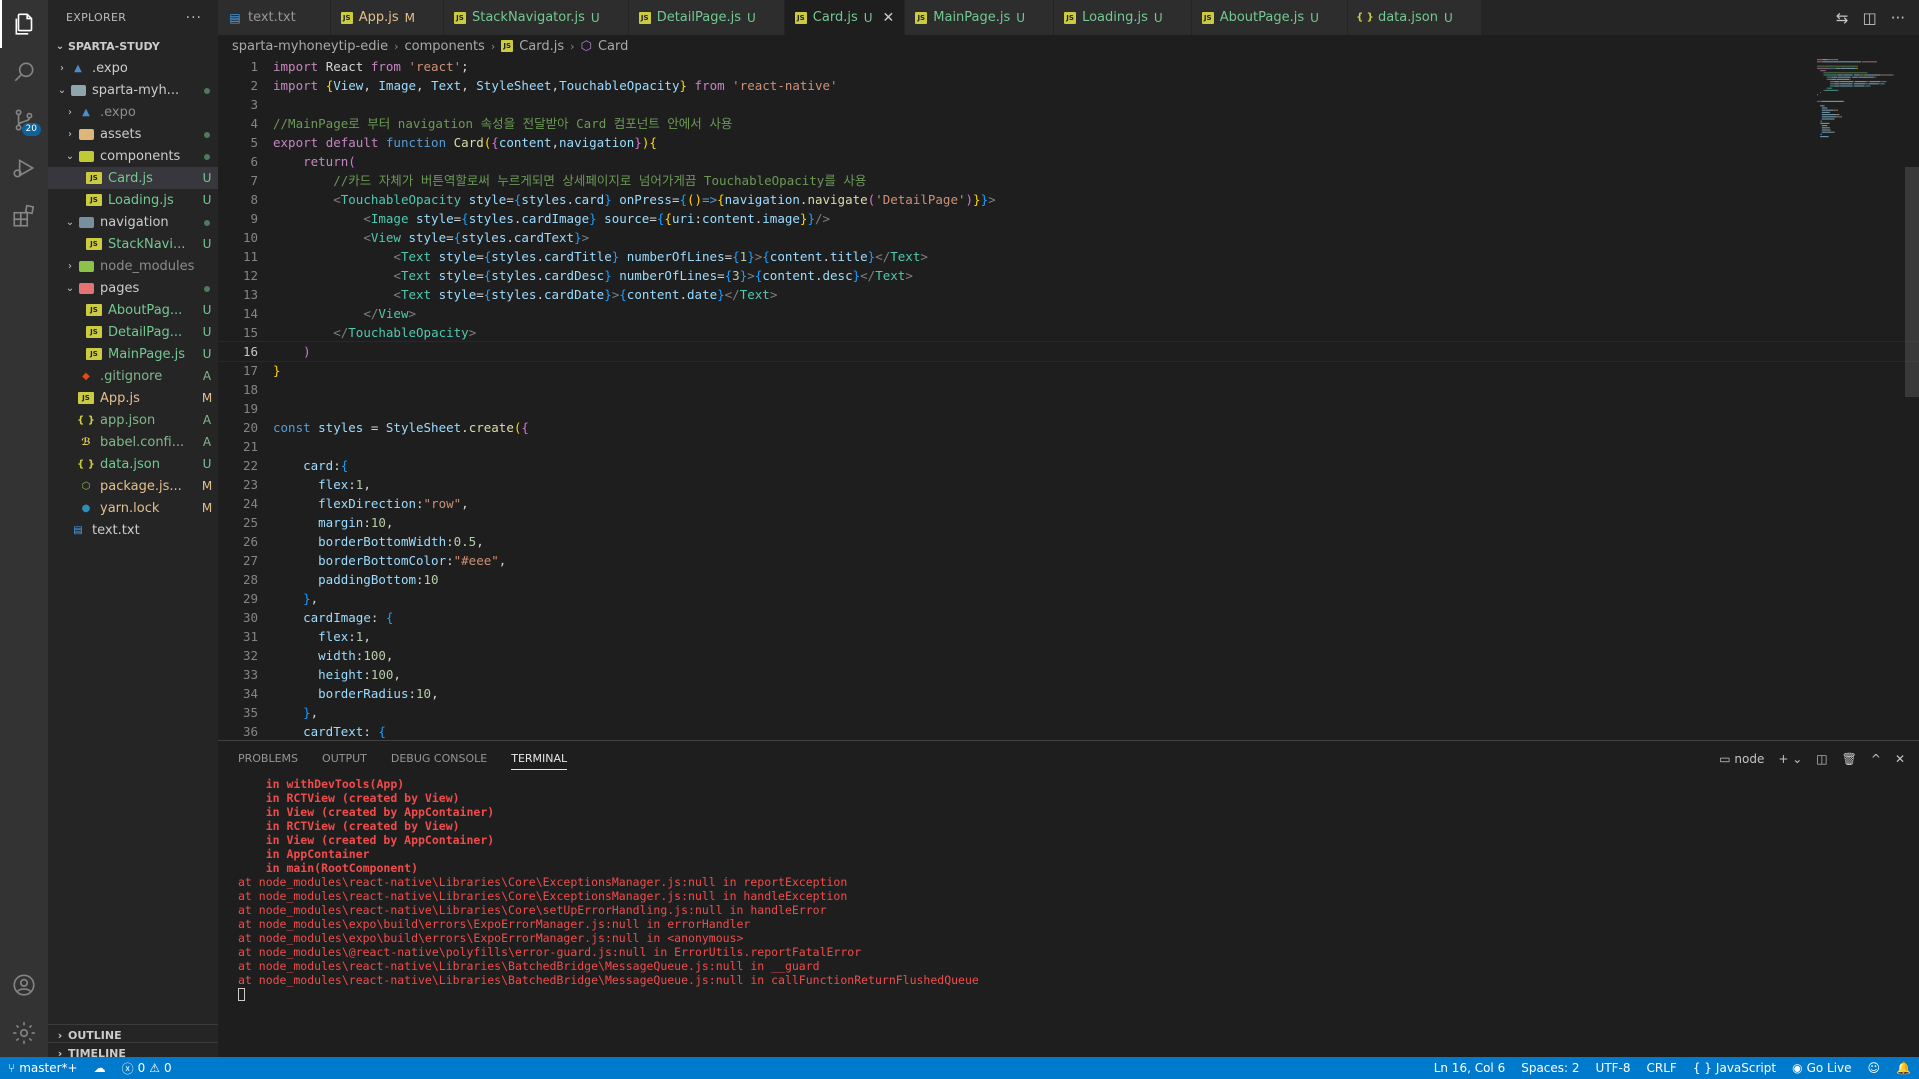 This screenshot has height=1079, width=1919. I want to click on code-token: cardImage, so click(337, 617).